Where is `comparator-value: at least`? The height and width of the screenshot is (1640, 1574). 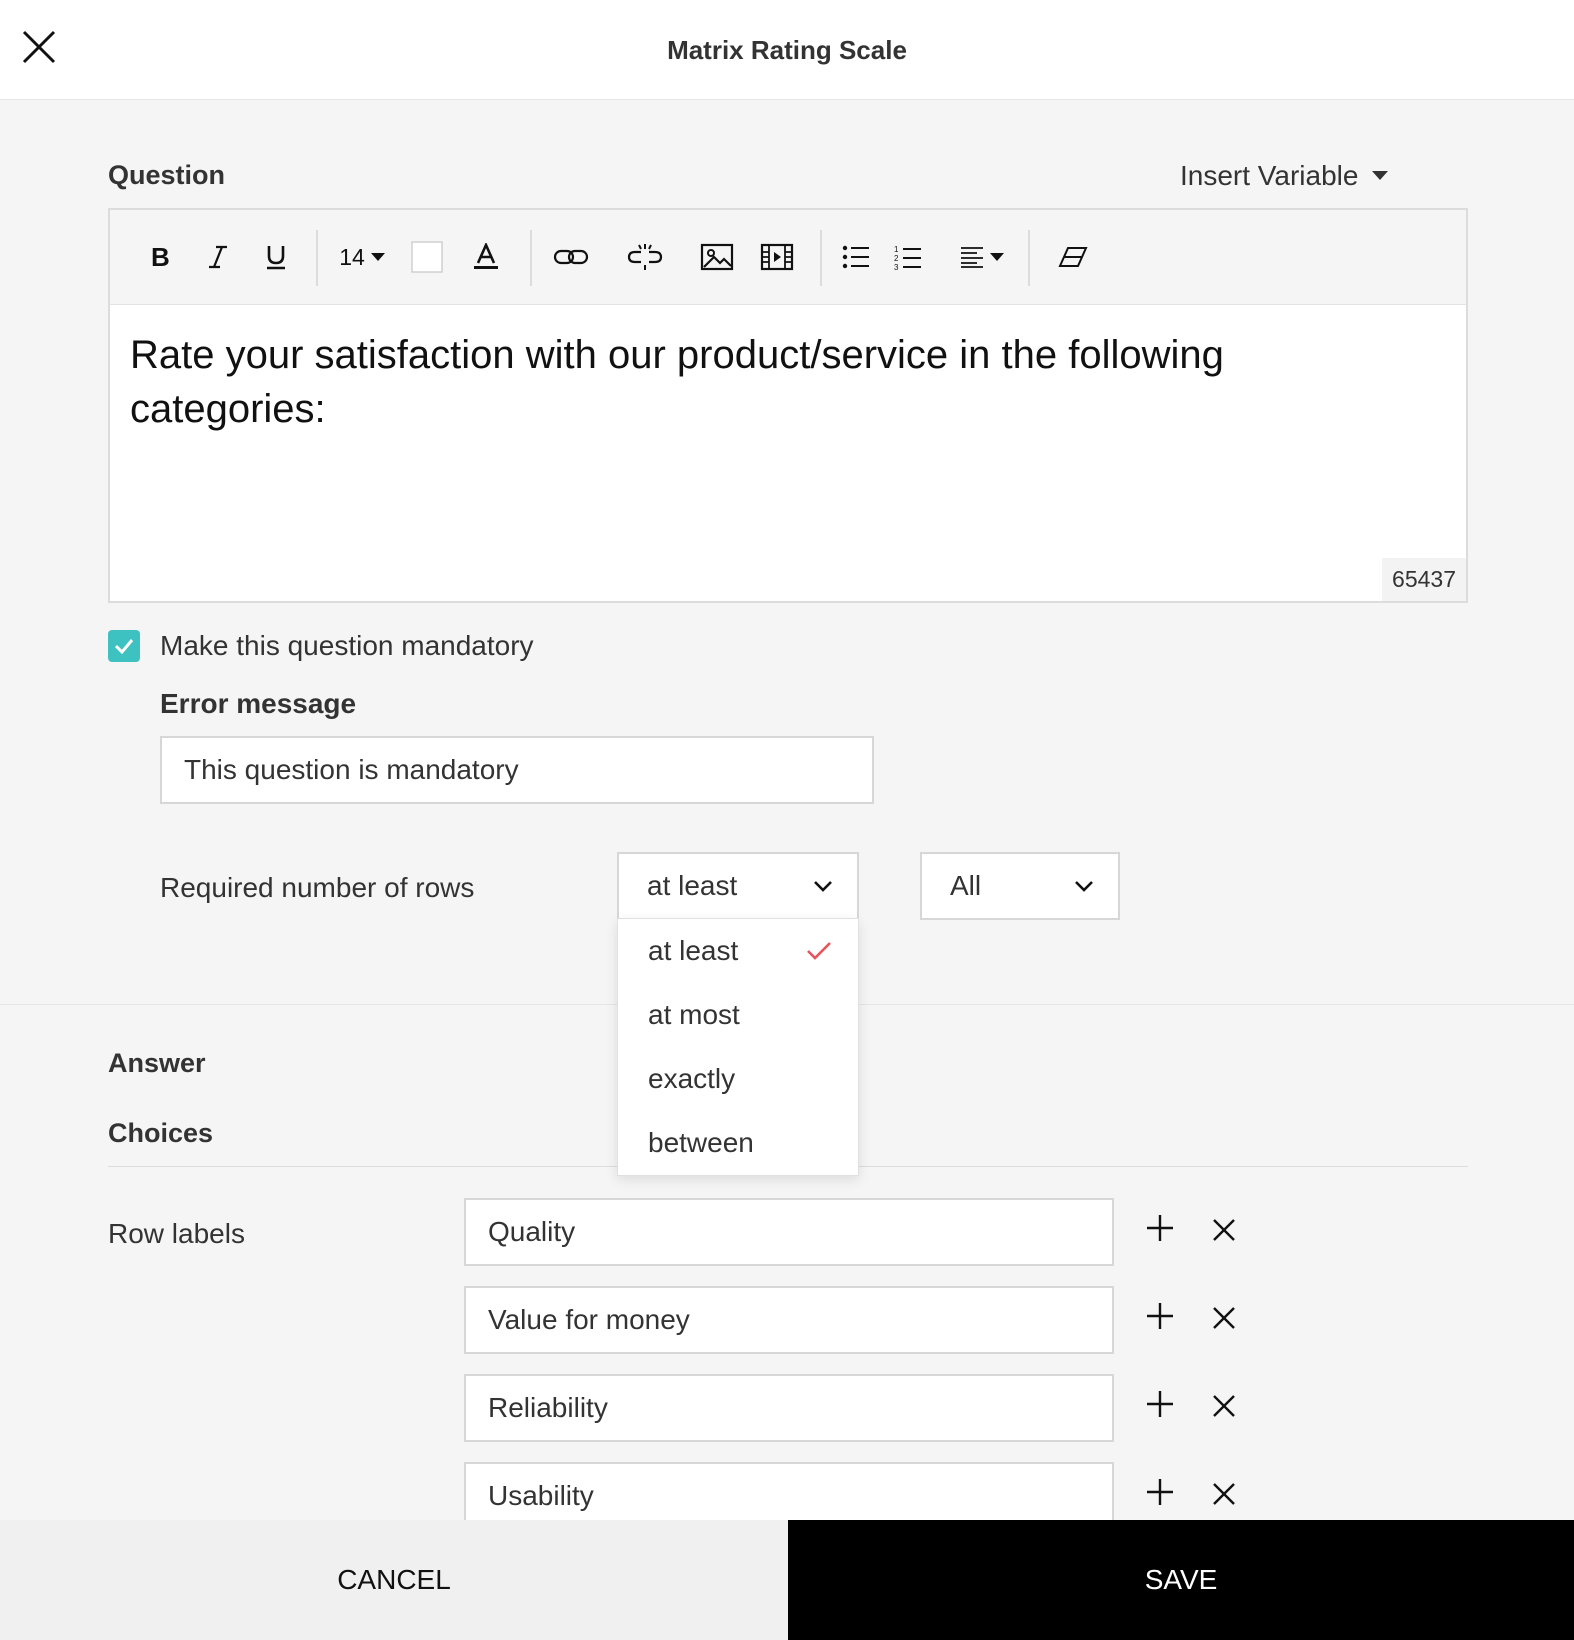 comparator-value: at least is located at coordinates (692, 885).